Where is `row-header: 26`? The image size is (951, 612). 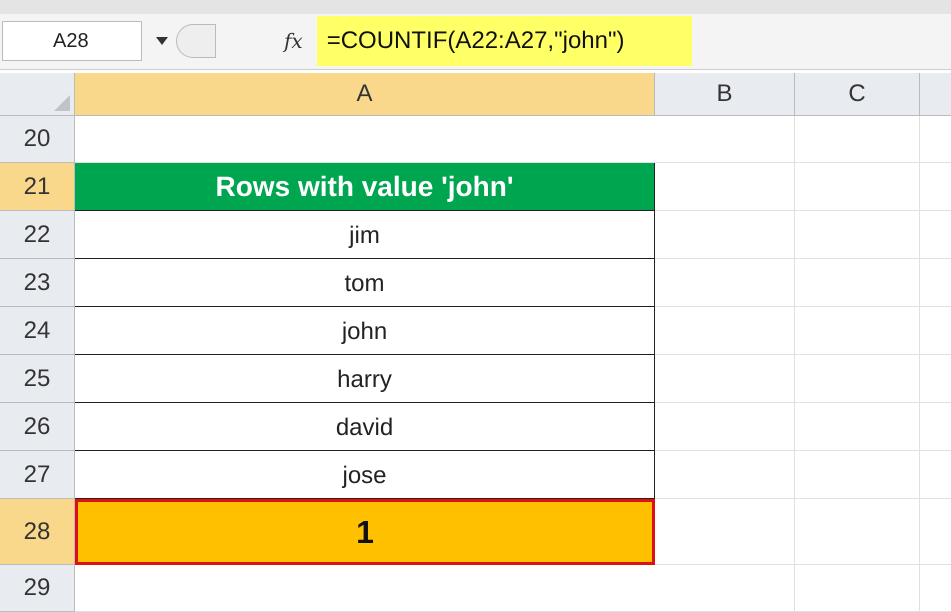
row-header: 26 is located at coordinates (37, 427).